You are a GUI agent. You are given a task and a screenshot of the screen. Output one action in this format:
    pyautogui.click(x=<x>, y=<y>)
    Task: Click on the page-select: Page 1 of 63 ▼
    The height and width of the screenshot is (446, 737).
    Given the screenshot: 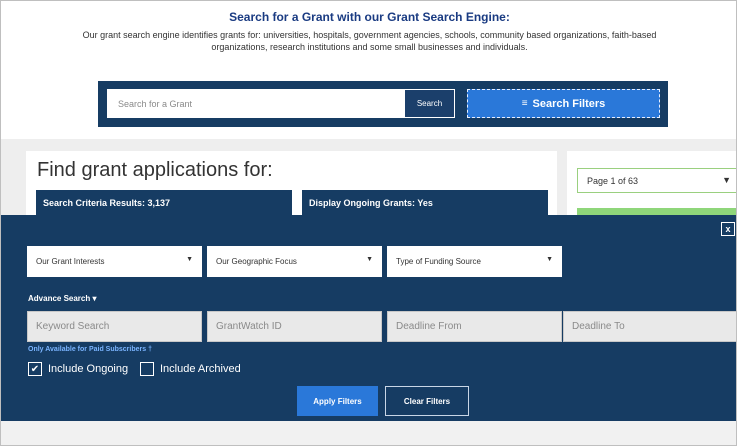 What is the action you would take?
    pyautogui.click(x=656, y=180)
    